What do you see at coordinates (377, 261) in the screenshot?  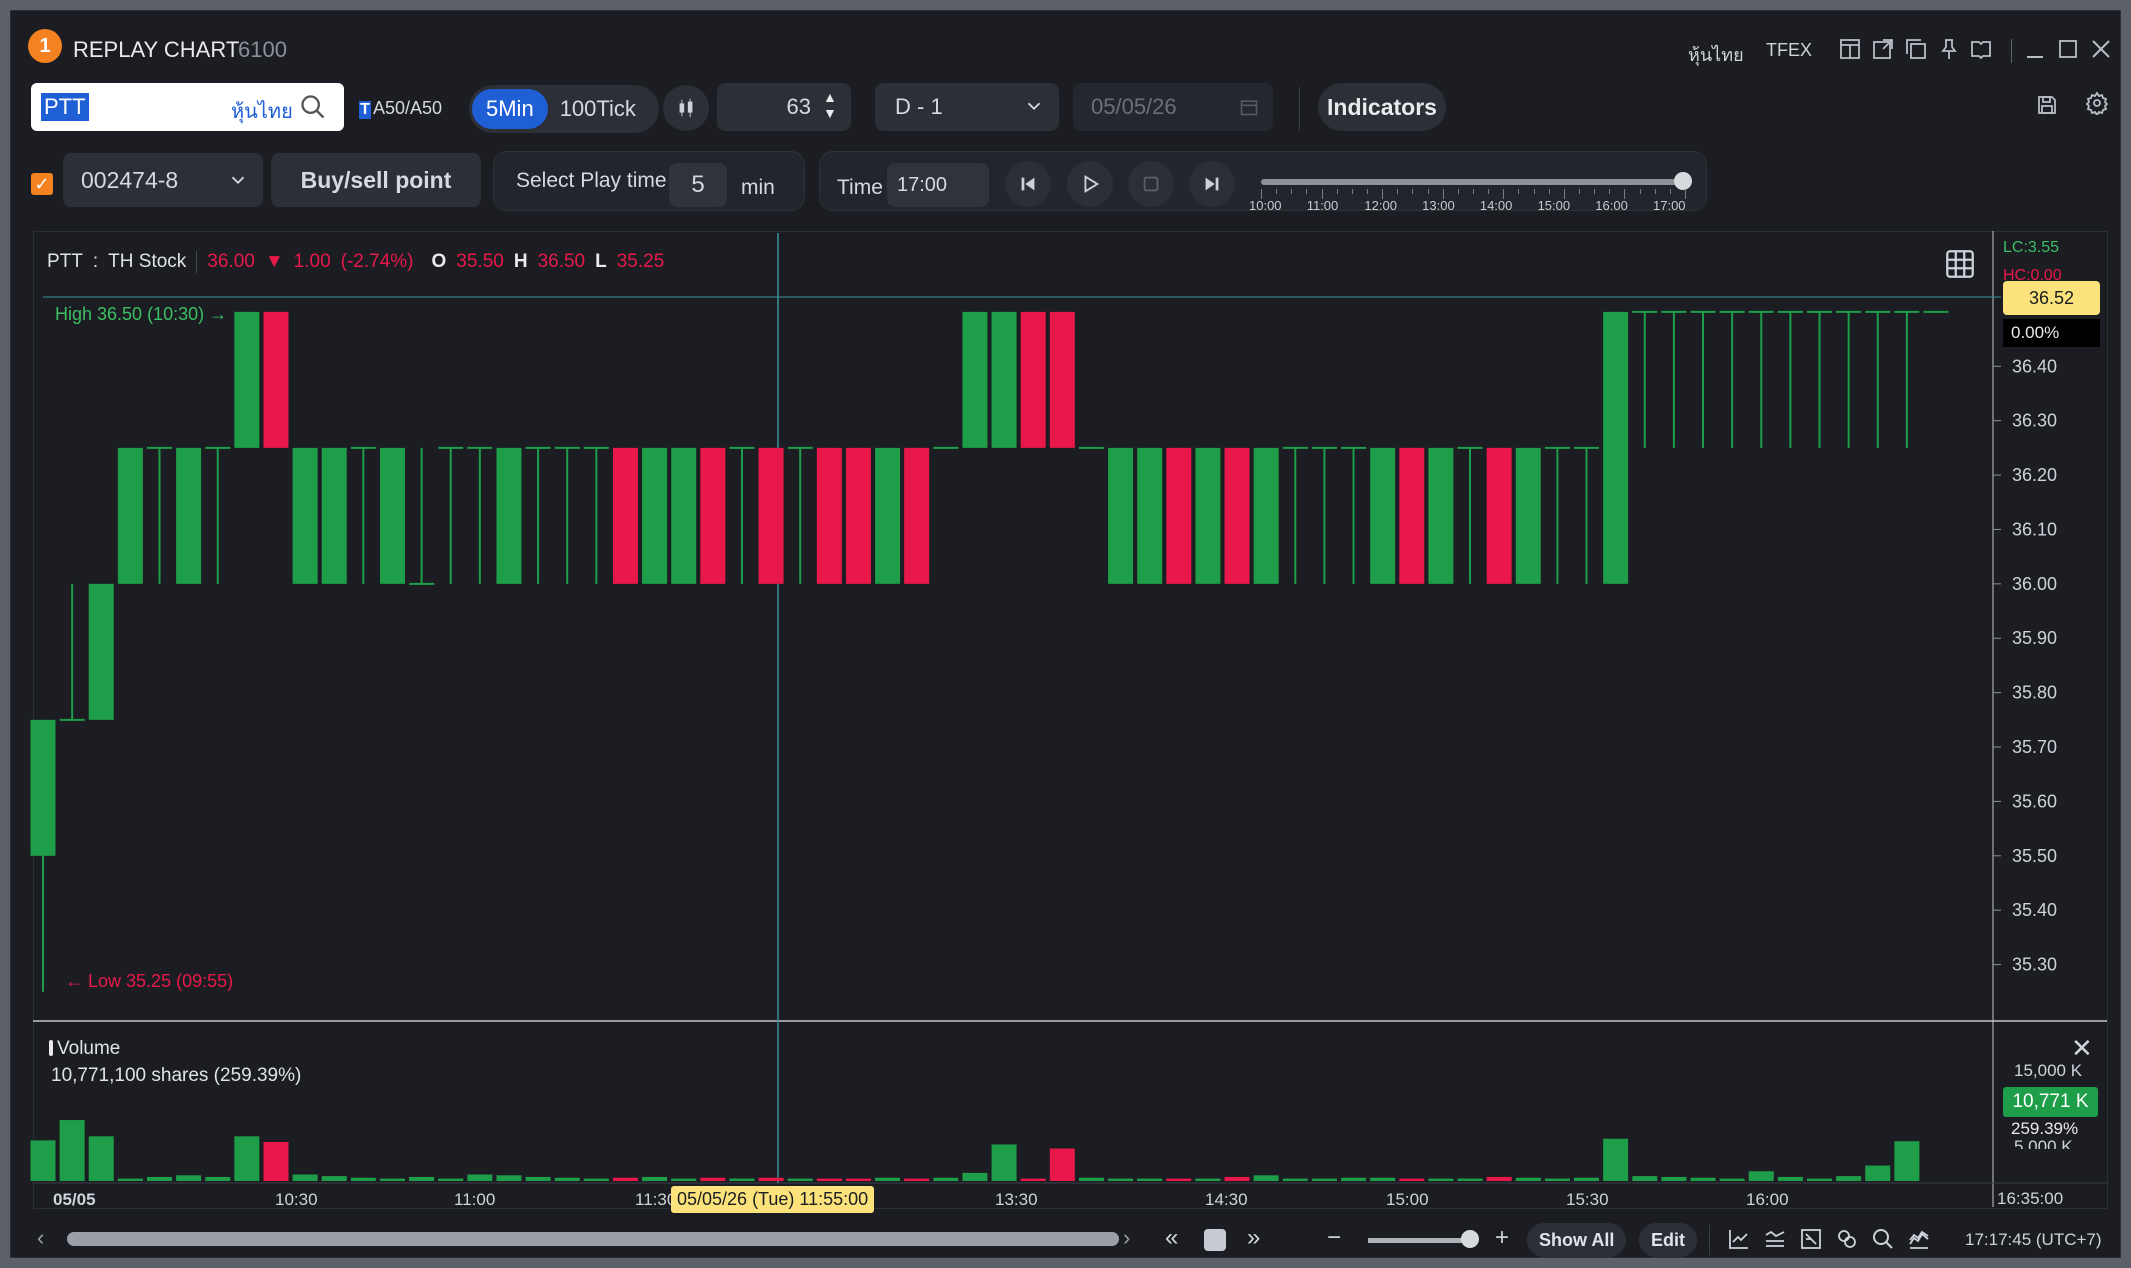 I see `info-pct: (-2.74%)` at bounding box center [377, 261].